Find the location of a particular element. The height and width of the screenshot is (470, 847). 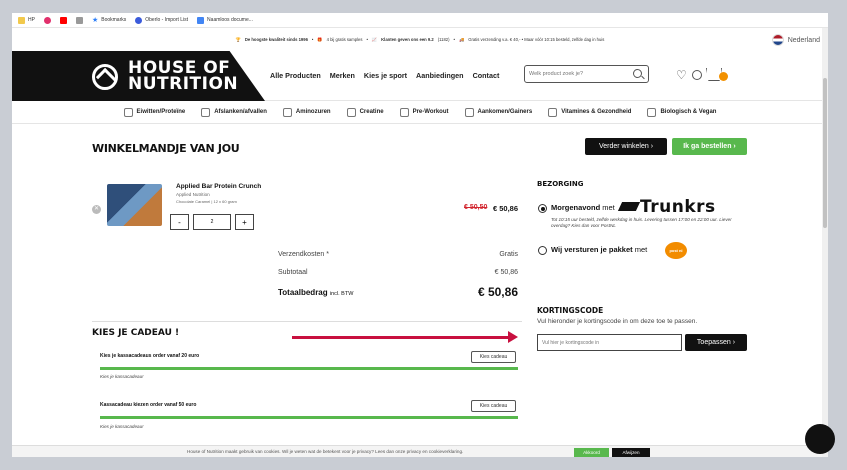

remove-item-icon: ✕ is located at coordinates (96, 209).